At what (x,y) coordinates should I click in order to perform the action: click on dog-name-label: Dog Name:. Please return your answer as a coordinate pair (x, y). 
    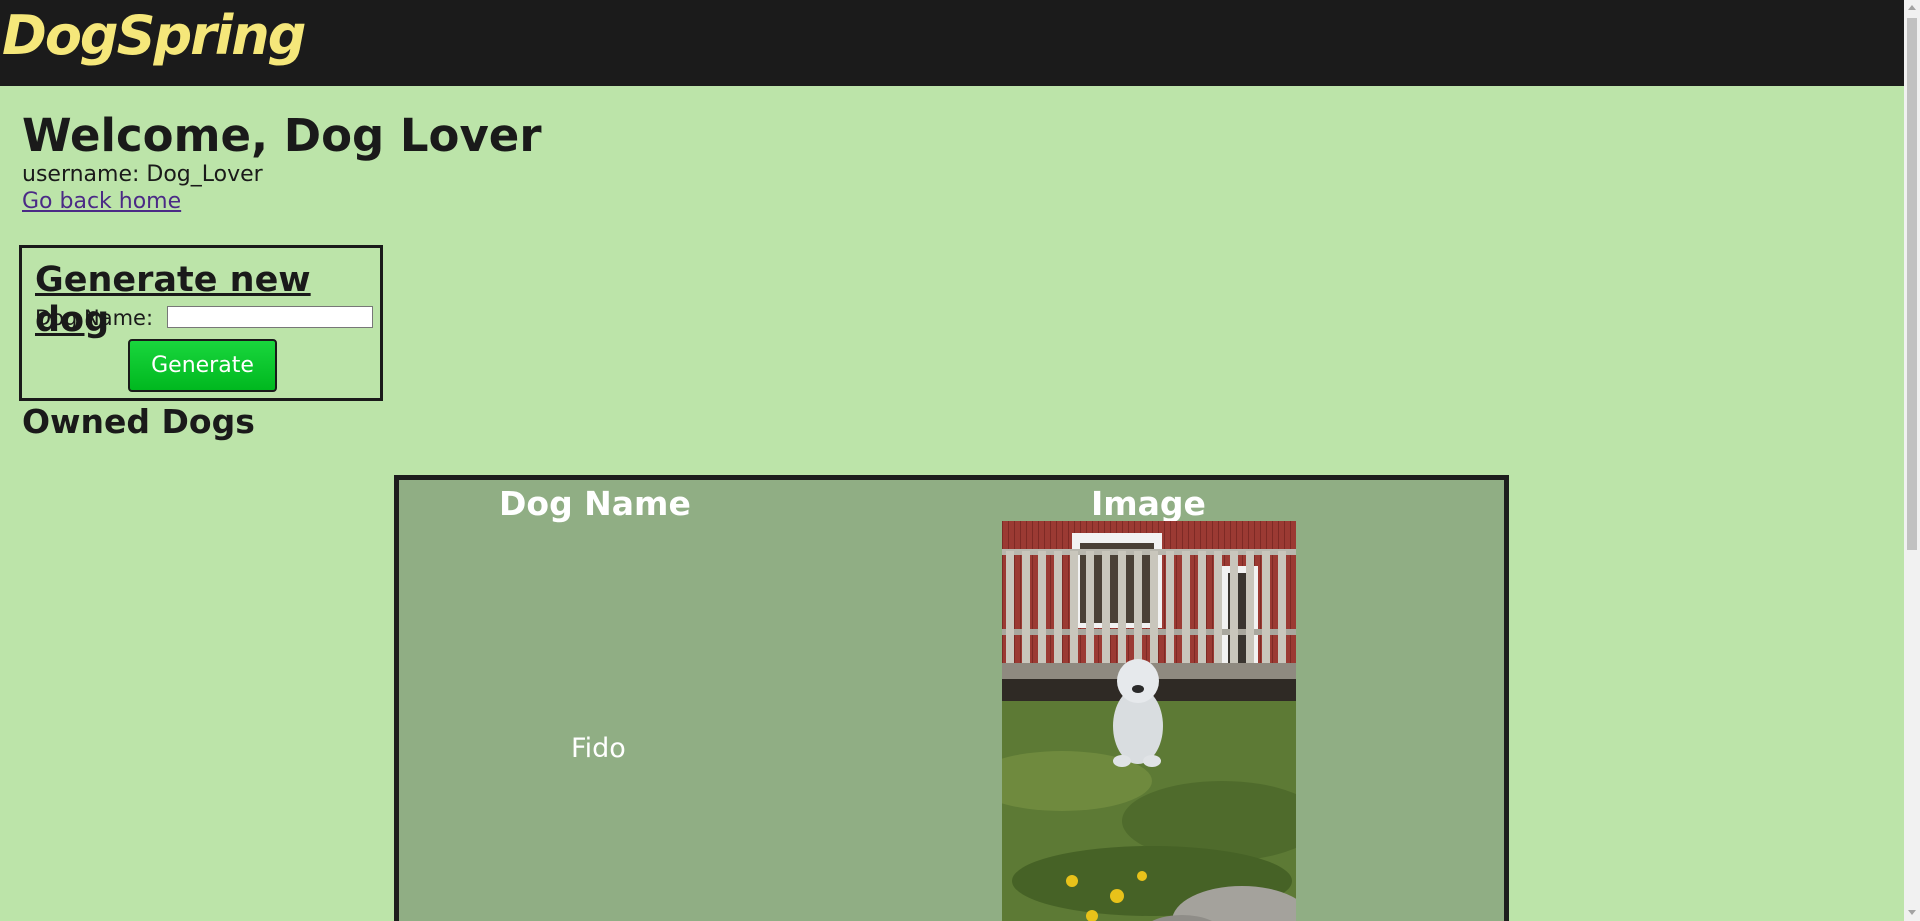
    Looking at the image, I should click on (94, 318).